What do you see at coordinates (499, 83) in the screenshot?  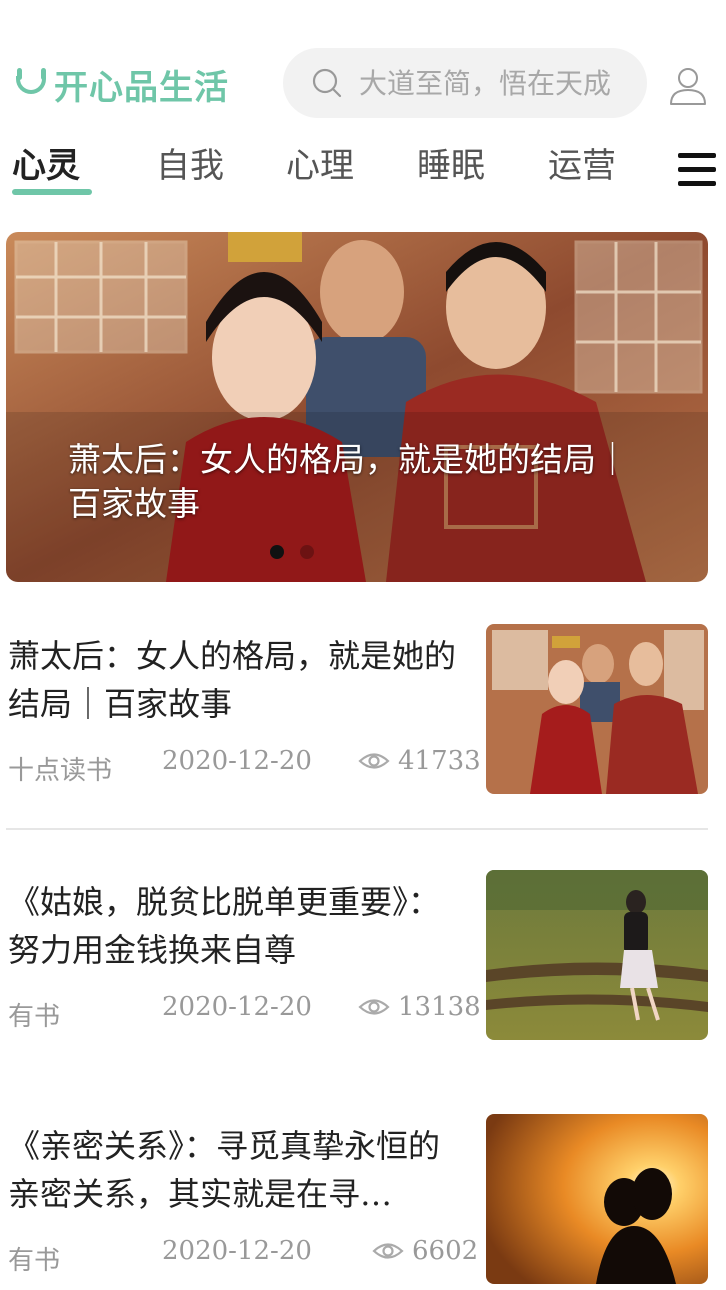 I see `search-input` at bounding box center [499, 83].